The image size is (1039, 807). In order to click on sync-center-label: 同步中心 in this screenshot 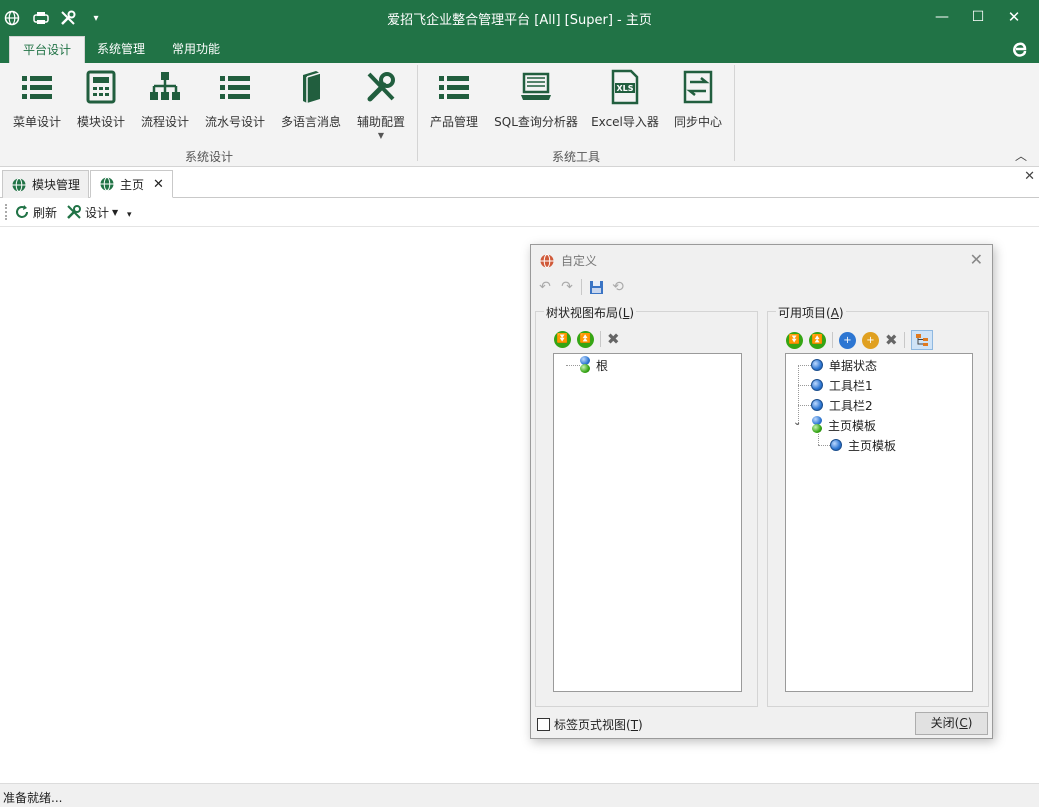, I will do `click(697, 122)`.